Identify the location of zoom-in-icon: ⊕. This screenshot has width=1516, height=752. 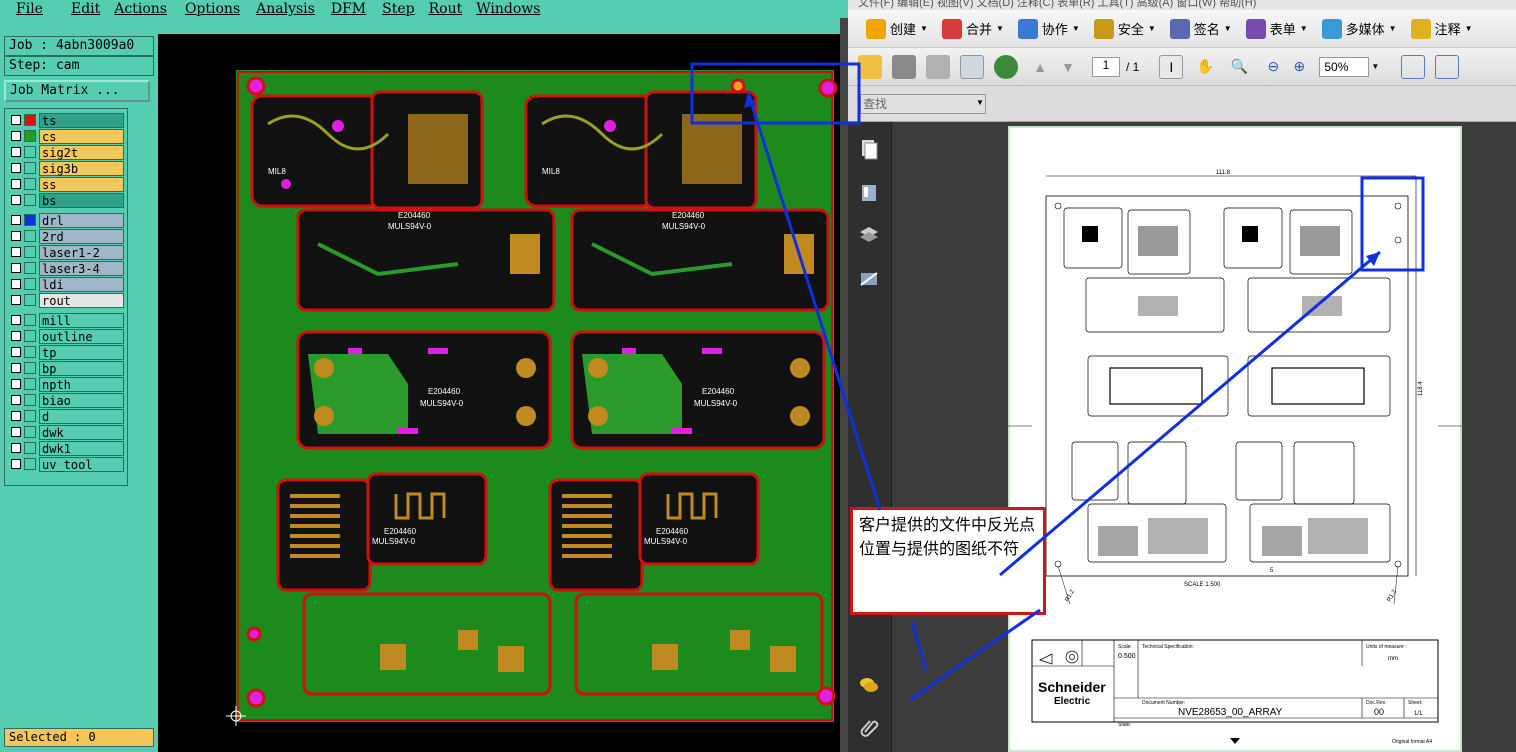
(1299, 67).